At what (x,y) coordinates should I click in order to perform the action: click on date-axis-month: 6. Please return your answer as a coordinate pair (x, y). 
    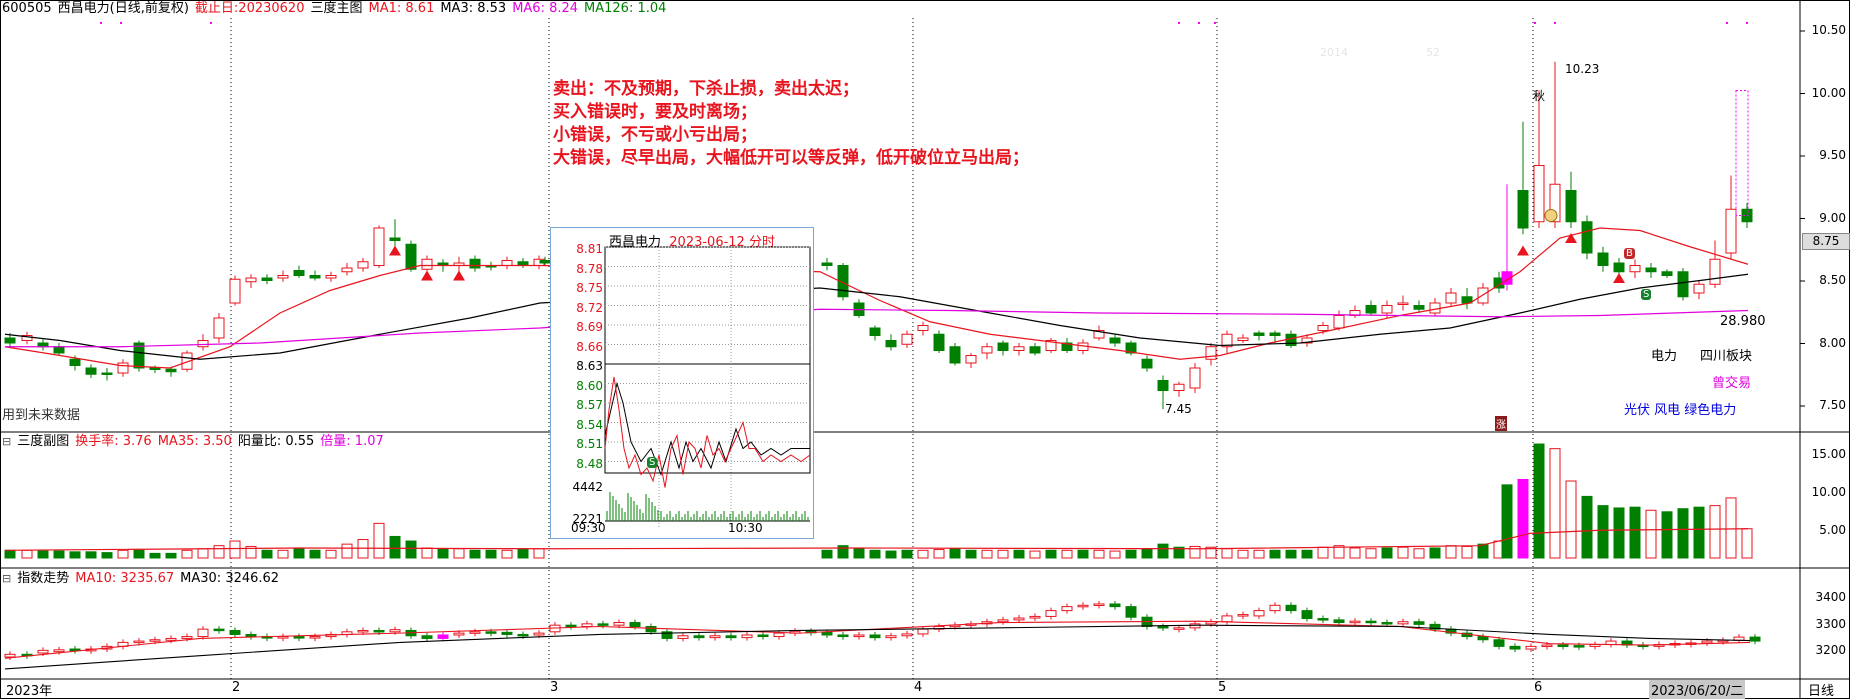
    Looking at the image, I should click on (1538, 687).